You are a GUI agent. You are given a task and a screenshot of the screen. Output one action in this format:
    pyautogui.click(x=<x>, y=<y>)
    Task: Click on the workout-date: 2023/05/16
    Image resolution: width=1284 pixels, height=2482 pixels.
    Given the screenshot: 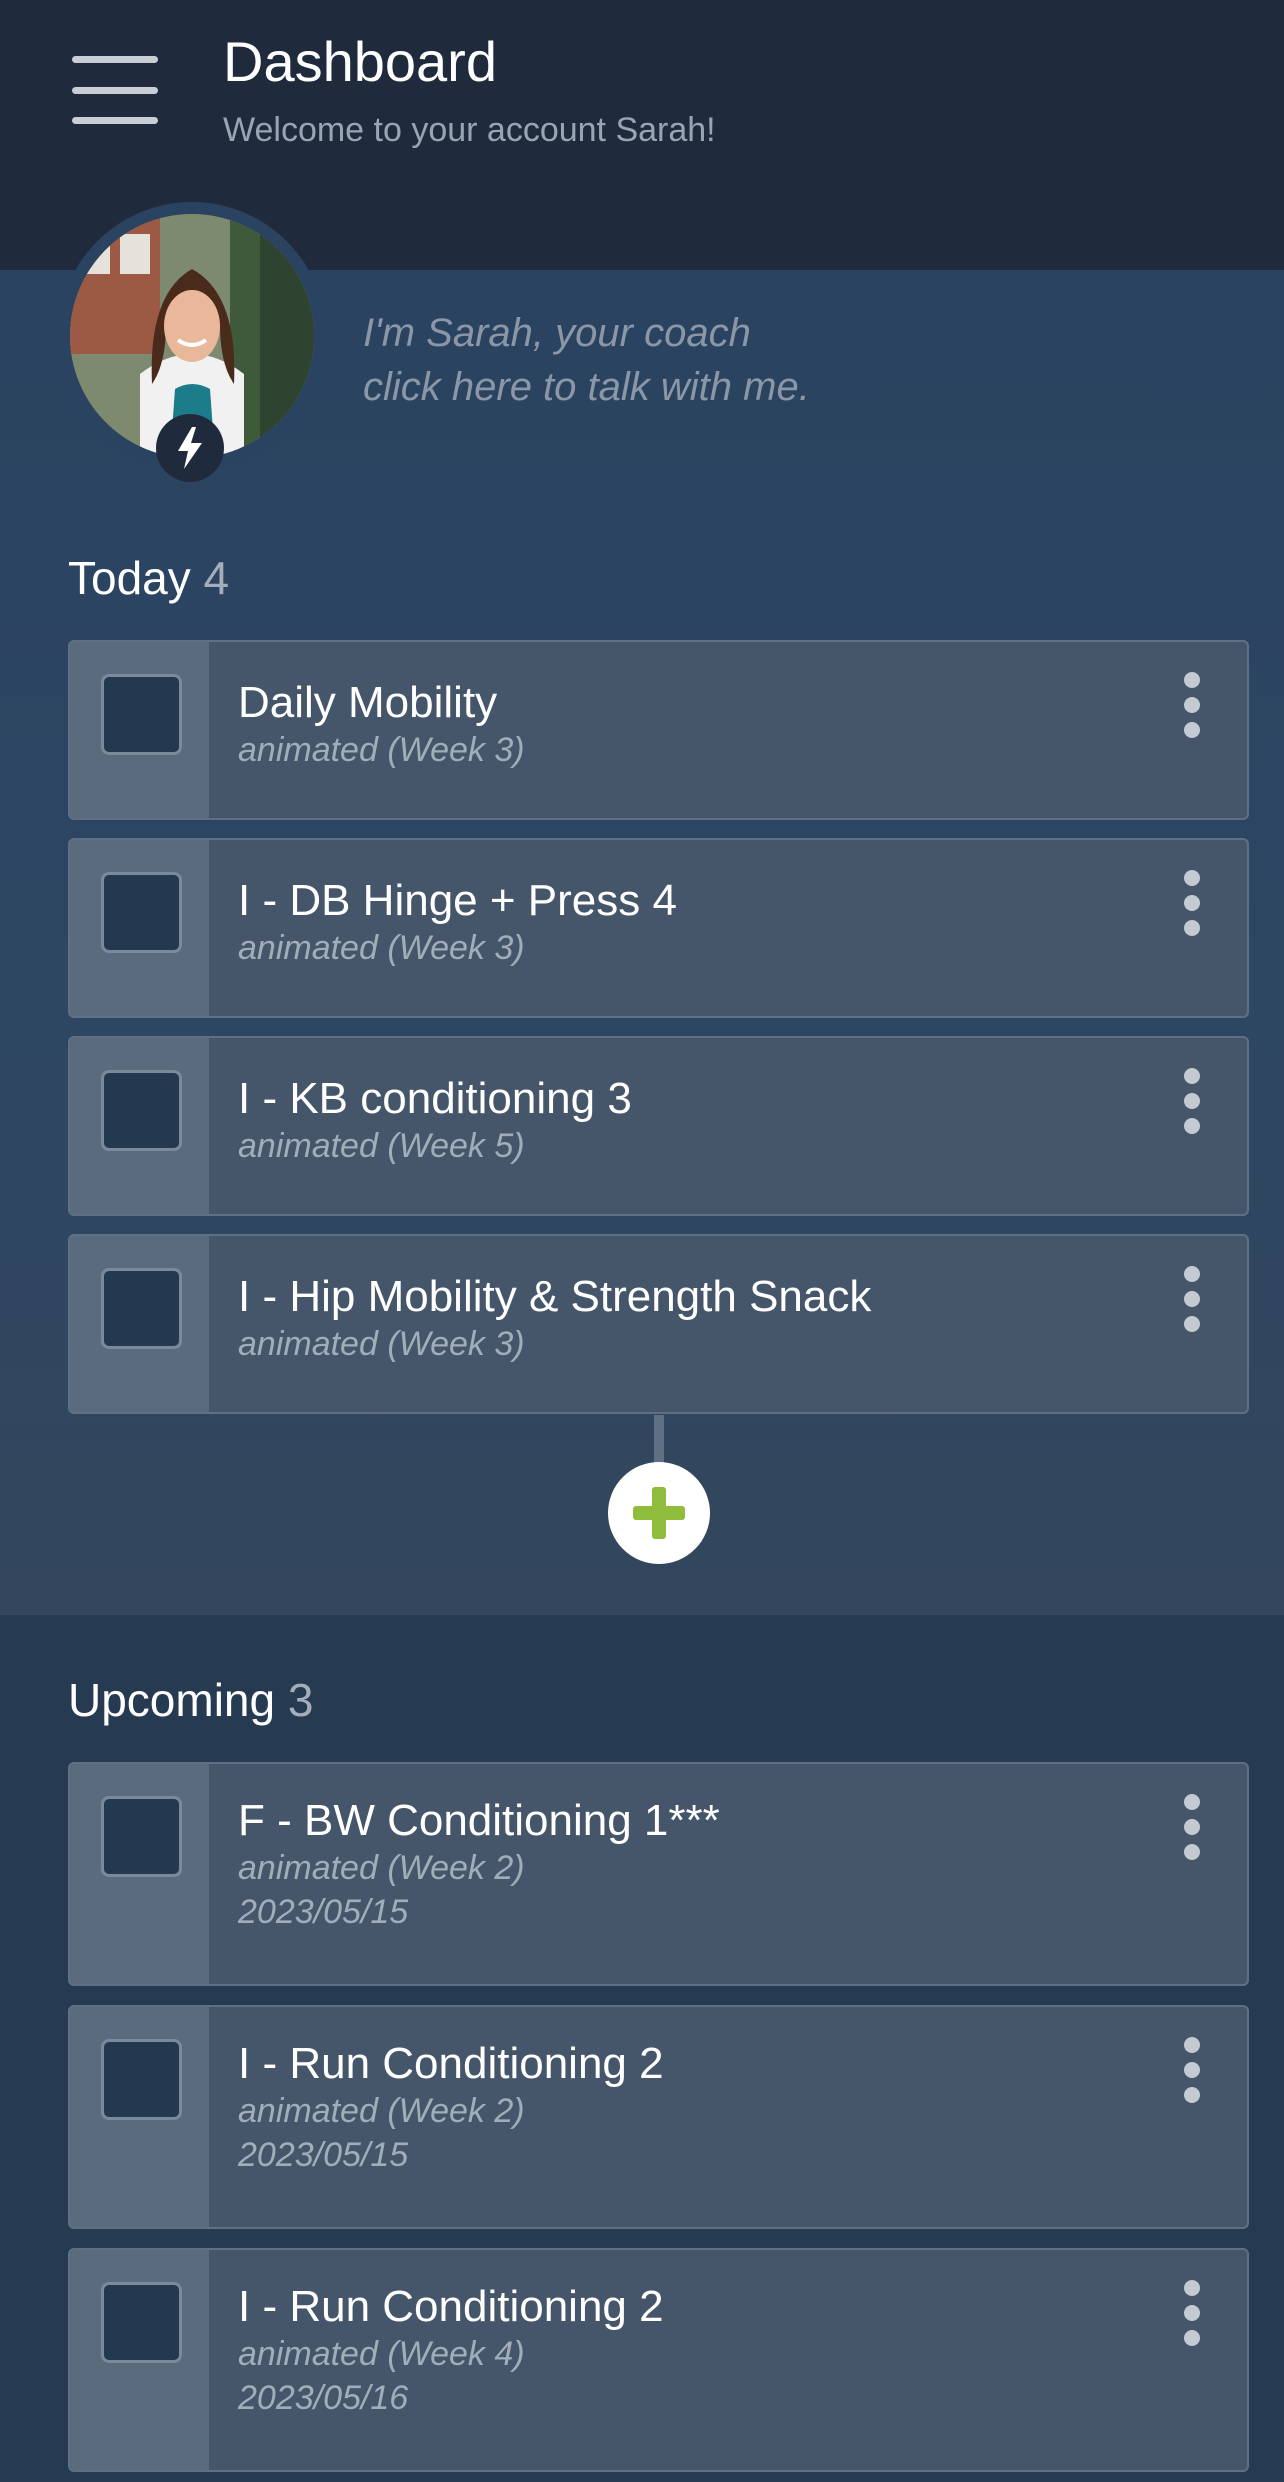 What is the action you would take?
    pyautogui.click(x=323, y=2398)
    